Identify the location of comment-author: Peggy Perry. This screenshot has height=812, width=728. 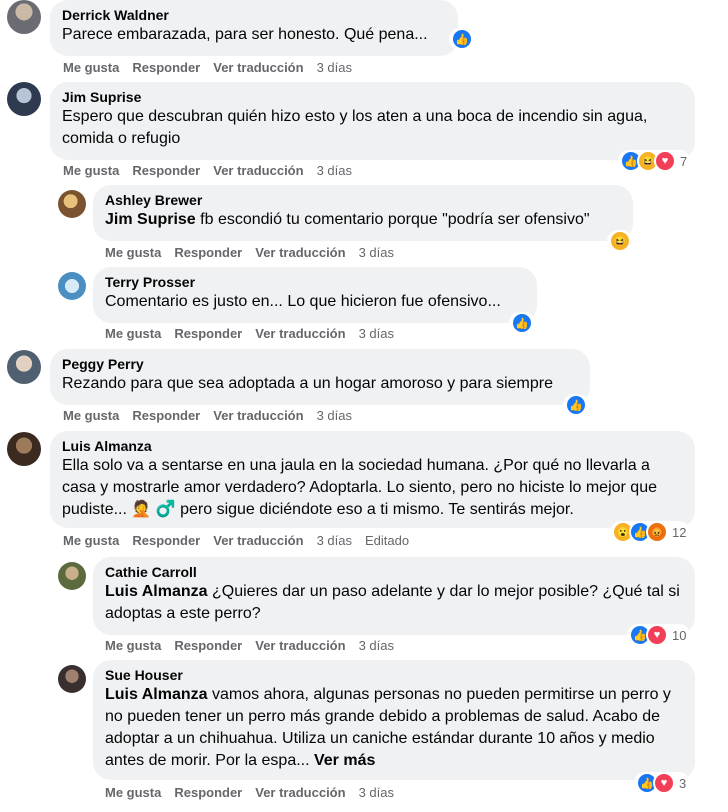
(320, 364).